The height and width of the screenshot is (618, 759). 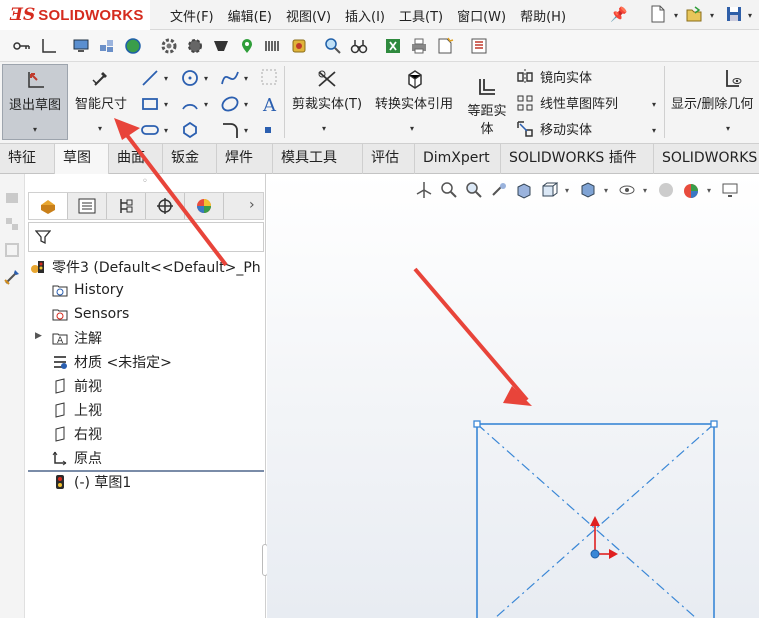 I want to click on line-icon, so click(x=150, y=78).